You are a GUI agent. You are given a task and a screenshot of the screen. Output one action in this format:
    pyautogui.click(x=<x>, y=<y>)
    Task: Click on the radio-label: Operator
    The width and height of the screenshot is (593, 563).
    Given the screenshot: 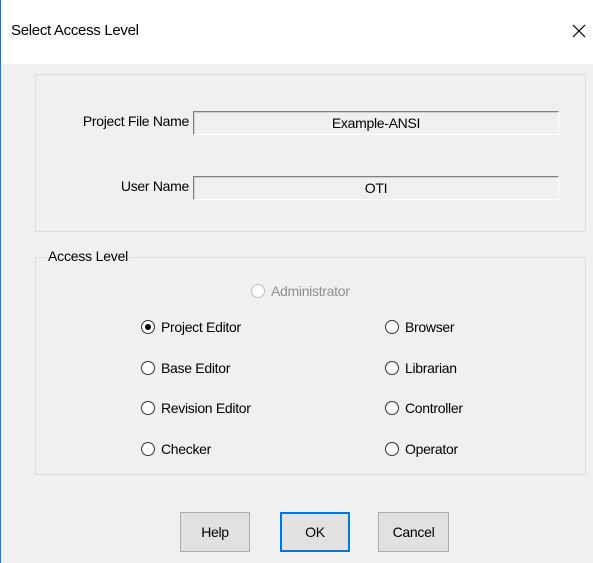 What is the action you would take?
    pyautogui.click(x=431, y=449)
    